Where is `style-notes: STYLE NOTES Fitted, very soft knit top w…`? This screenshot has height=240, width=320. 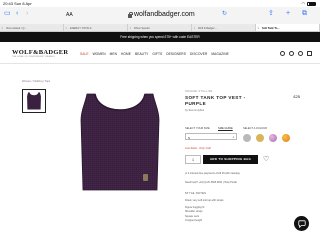 style-notes: STYLE NOTES Fitted, very soft knit top w… is located at coordinates (242, 207).